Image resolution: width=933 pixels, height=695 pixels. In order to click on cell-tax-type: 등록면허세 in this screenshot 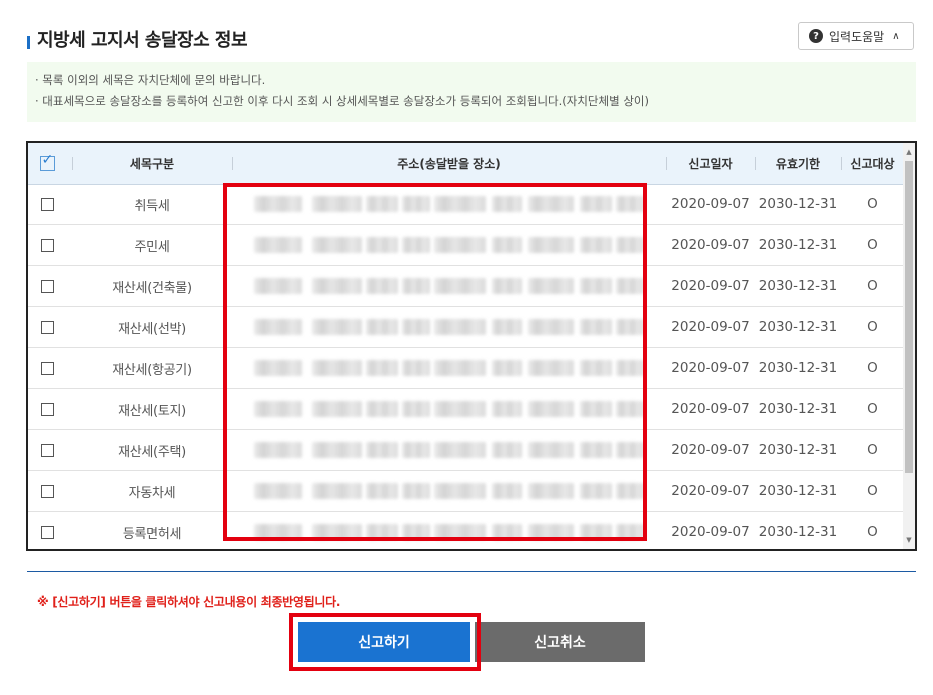, I will do `click(152, 534)`.